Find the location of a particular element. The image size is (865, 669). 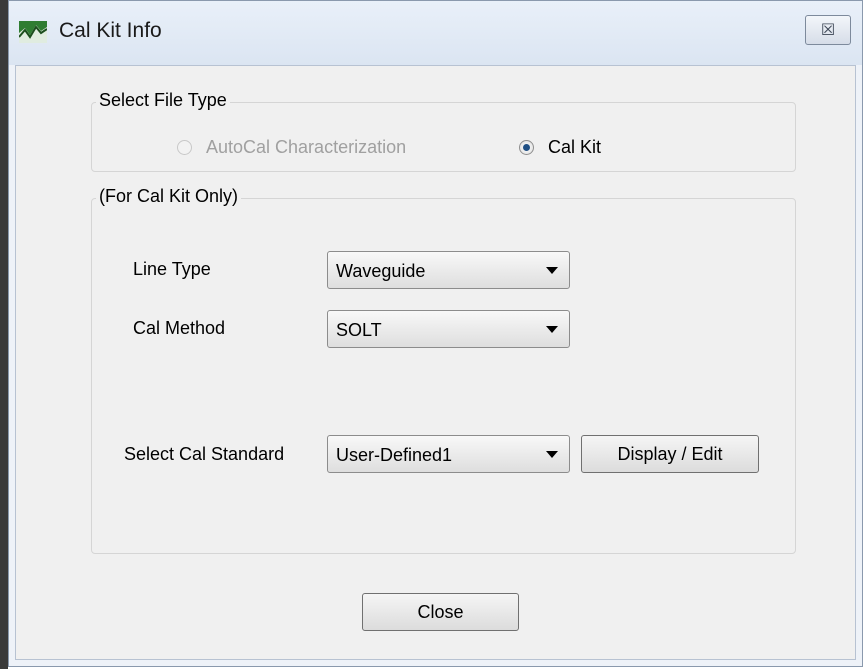

background-edge is located at coordinates (4, 334).